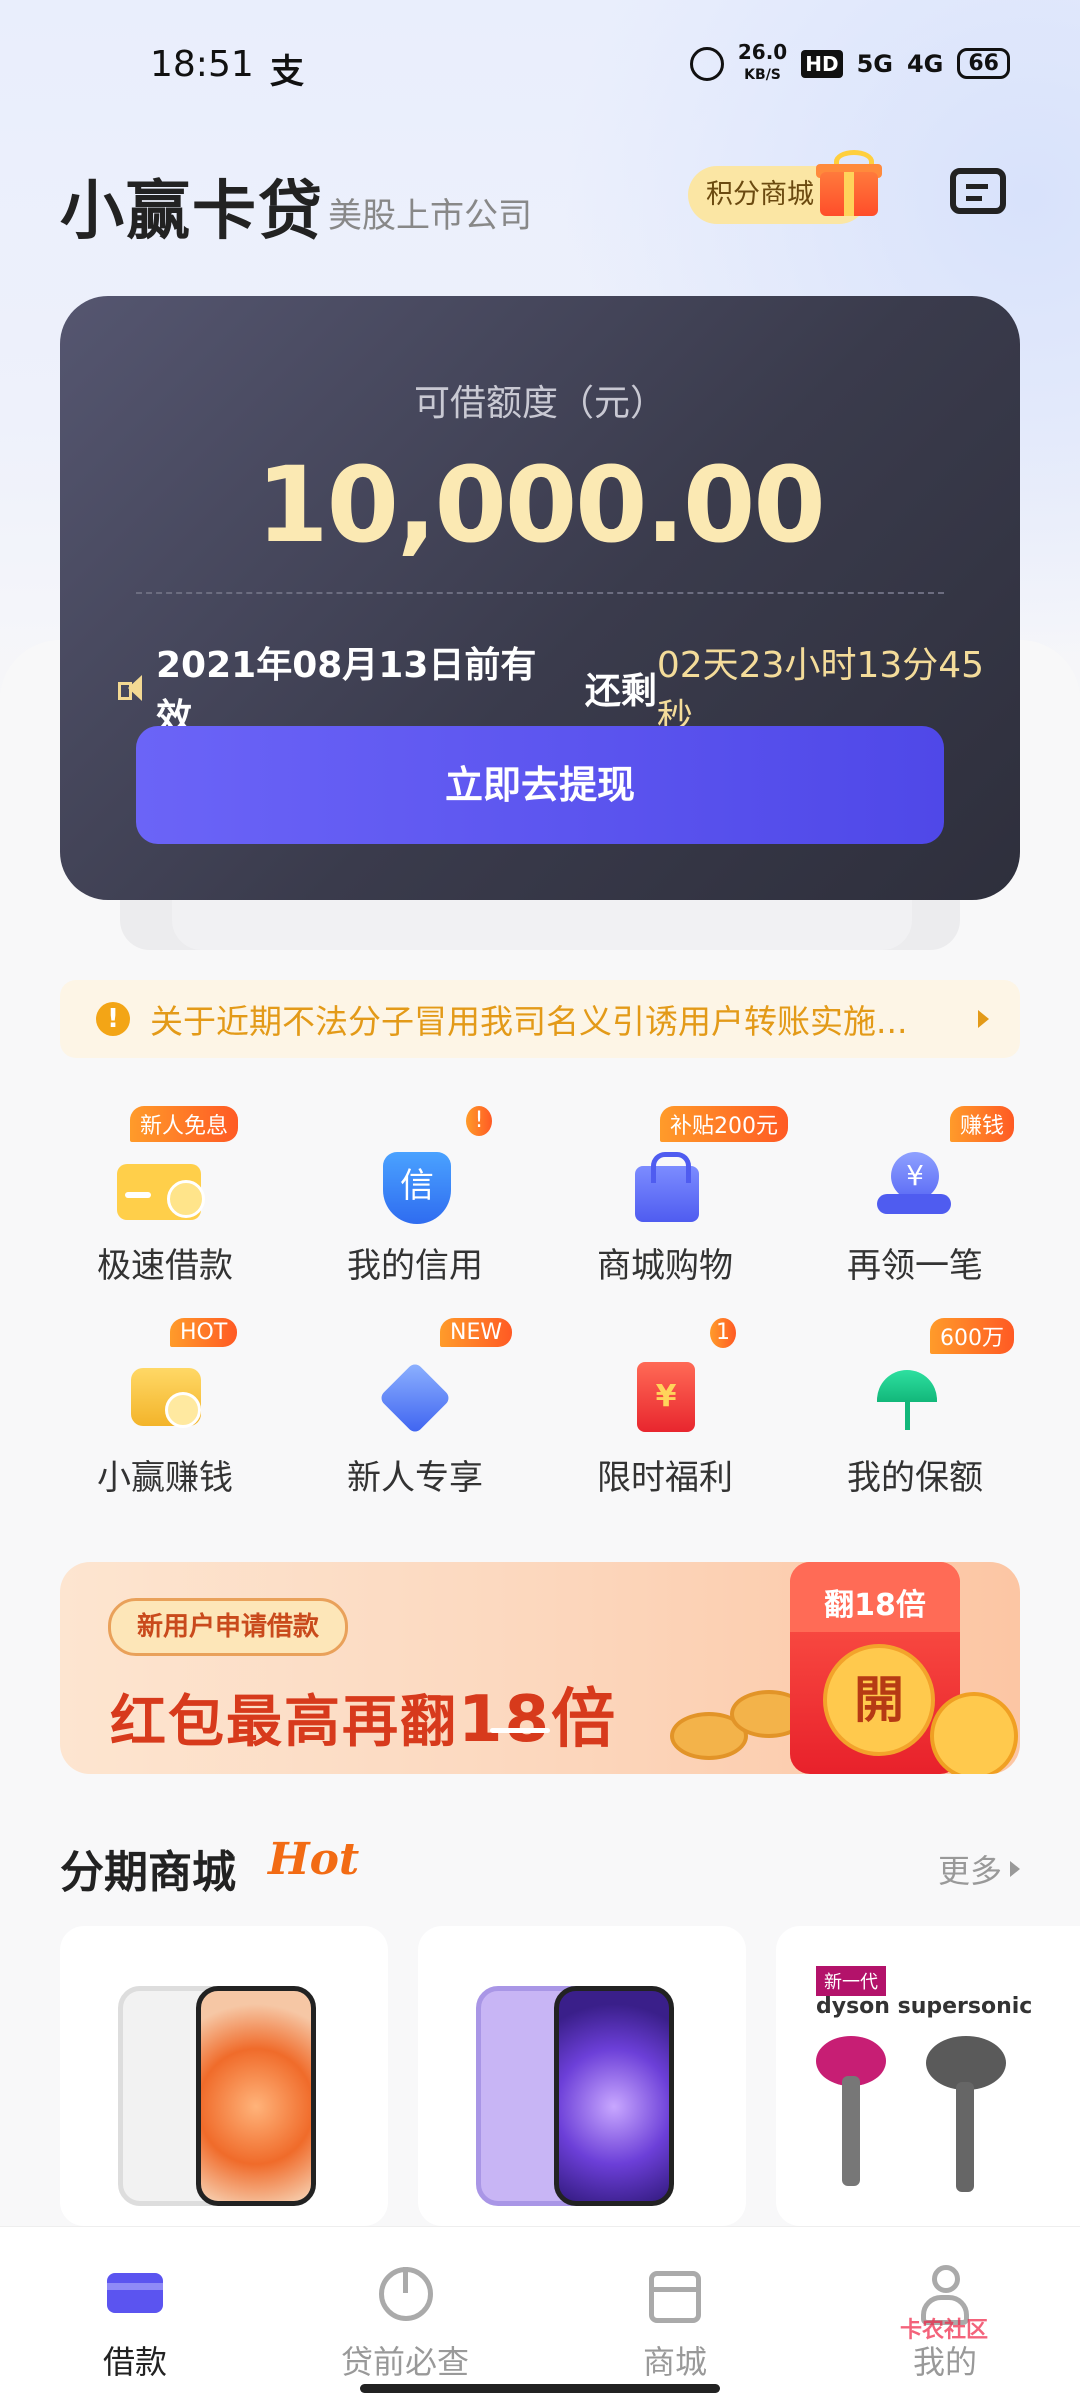 Image resolution: width=1080 pixels, height=2401 pixels. I want to click on net-speed-value: 26.0, so click(762, 52).